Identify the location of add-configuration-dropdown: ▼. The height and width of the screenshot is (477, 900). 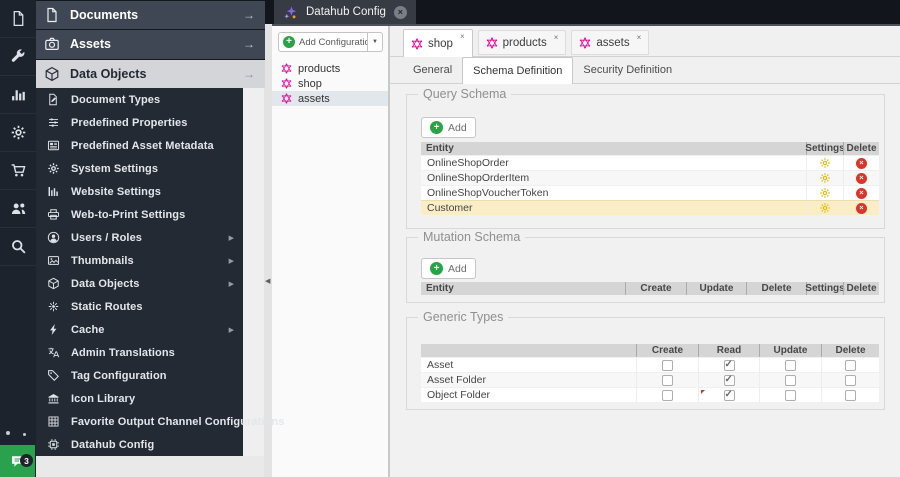
(375, 42).